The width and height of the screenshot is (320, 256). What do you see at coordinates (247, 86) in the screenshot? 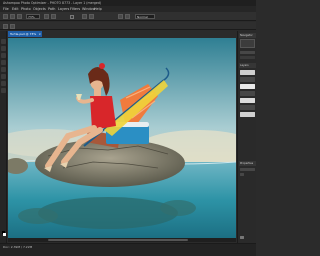
I see `layer-row-selected` at bounding box center [247, 86].